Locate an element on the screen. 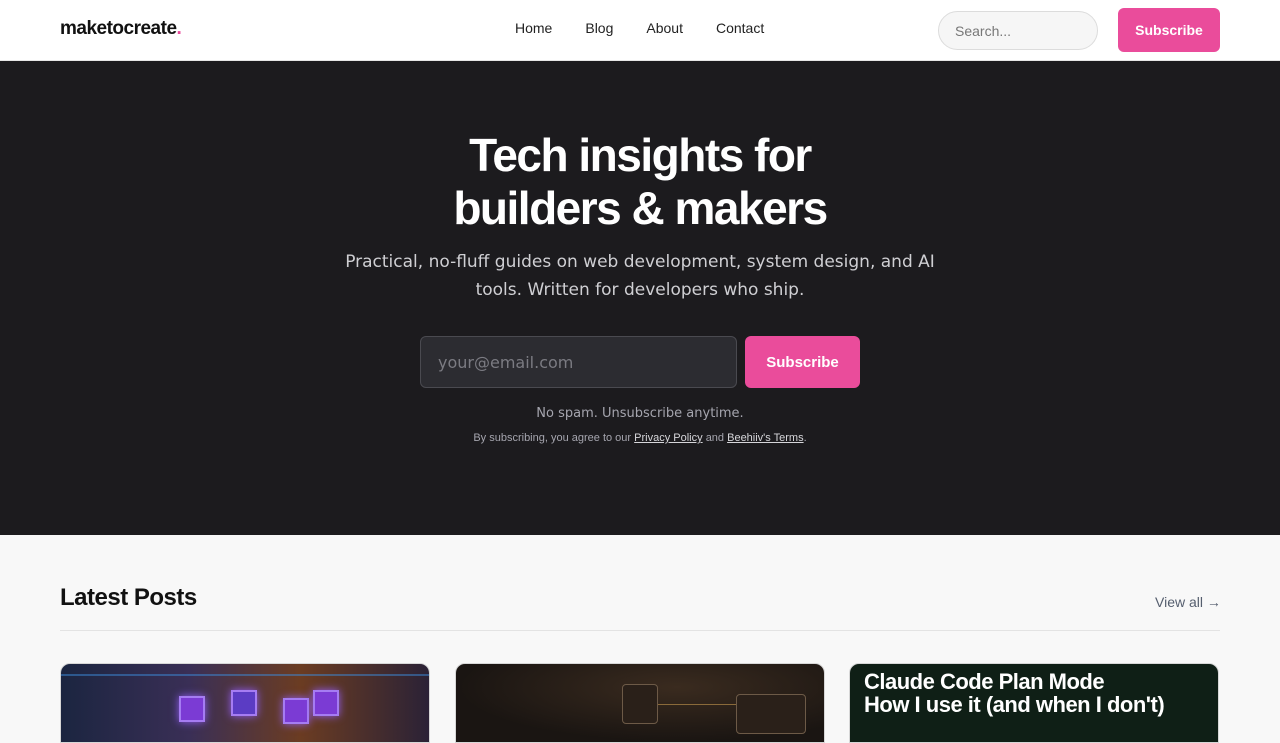 The image size is (1280, 743). search-input is located at coordinates (1018, 30).